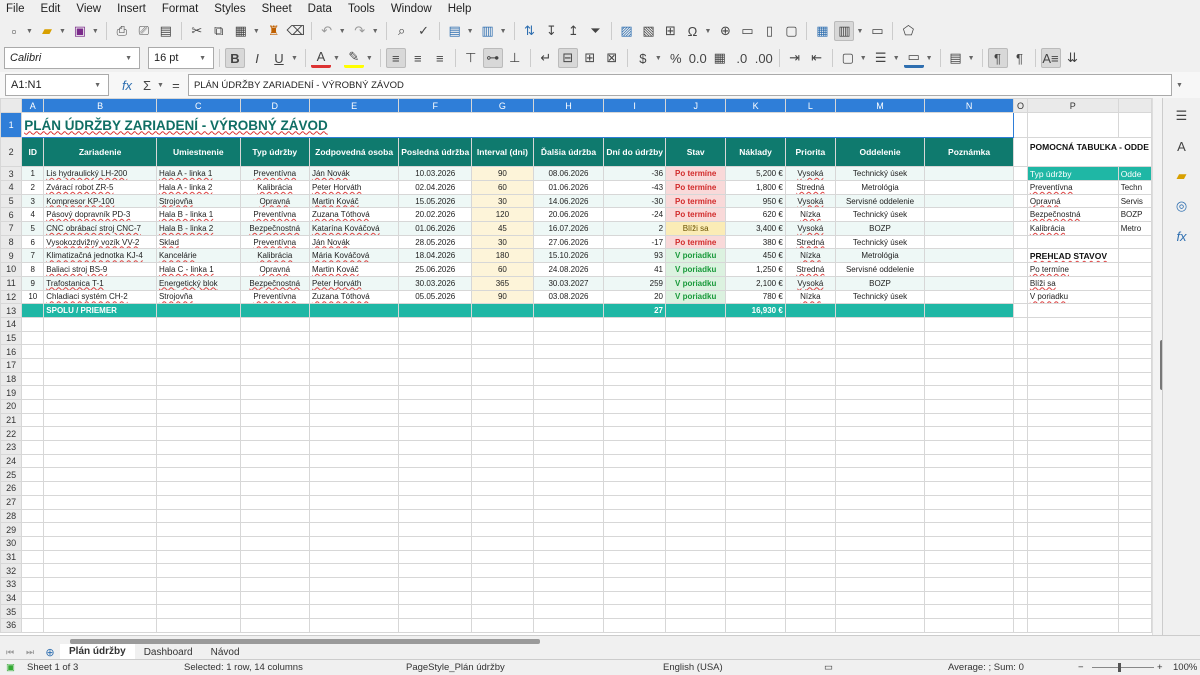  I want to click on align-center-icon: ≡, so click(418, 58).